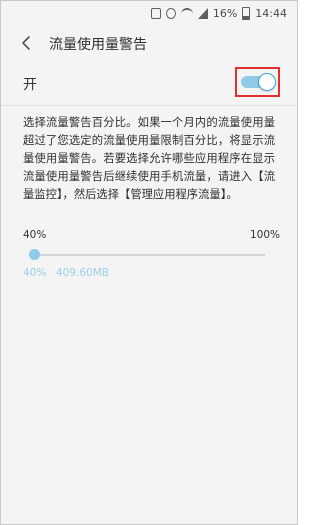  Describe the element at coordinates (170, 13) in the screenshot. I see `mute-icon` at that location.